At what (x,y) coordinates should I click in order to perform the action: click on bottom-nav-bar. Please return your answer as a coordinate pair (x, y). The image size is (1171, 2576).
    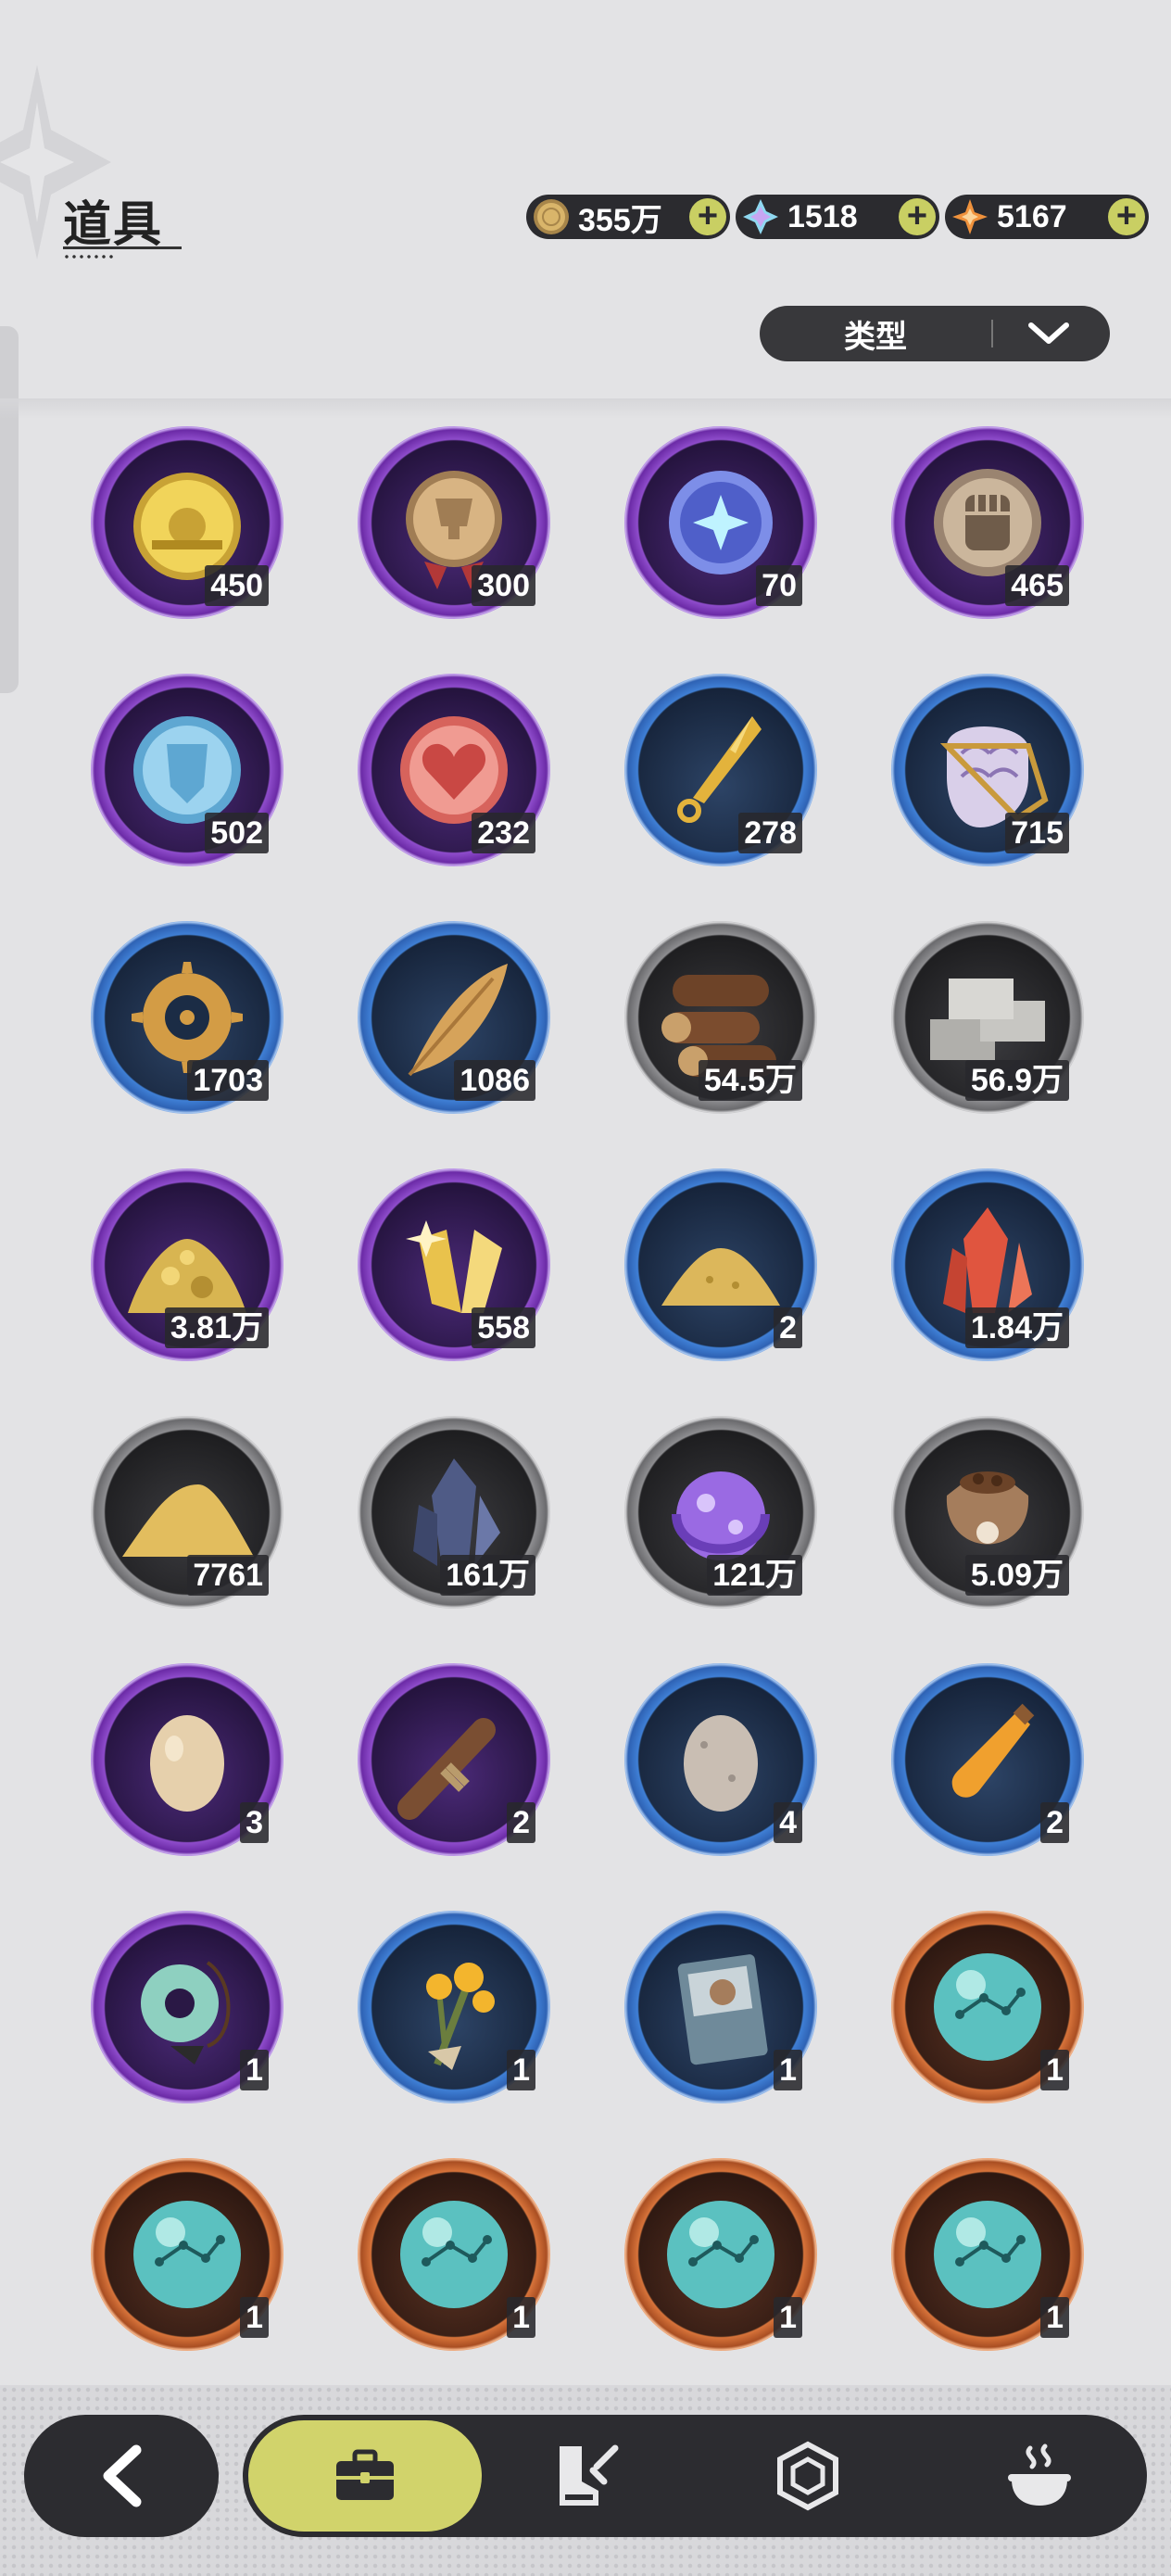
    Looking at the image, I should click on (695, 2476).